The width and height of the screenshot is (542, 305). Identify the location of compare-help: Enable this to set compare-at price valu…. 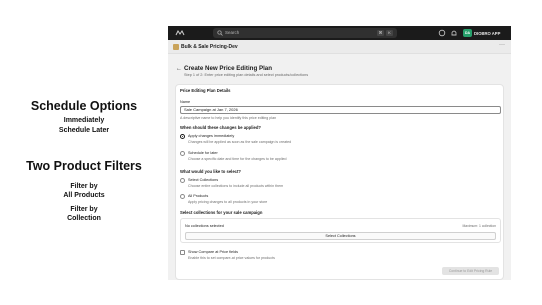
(231, 258).